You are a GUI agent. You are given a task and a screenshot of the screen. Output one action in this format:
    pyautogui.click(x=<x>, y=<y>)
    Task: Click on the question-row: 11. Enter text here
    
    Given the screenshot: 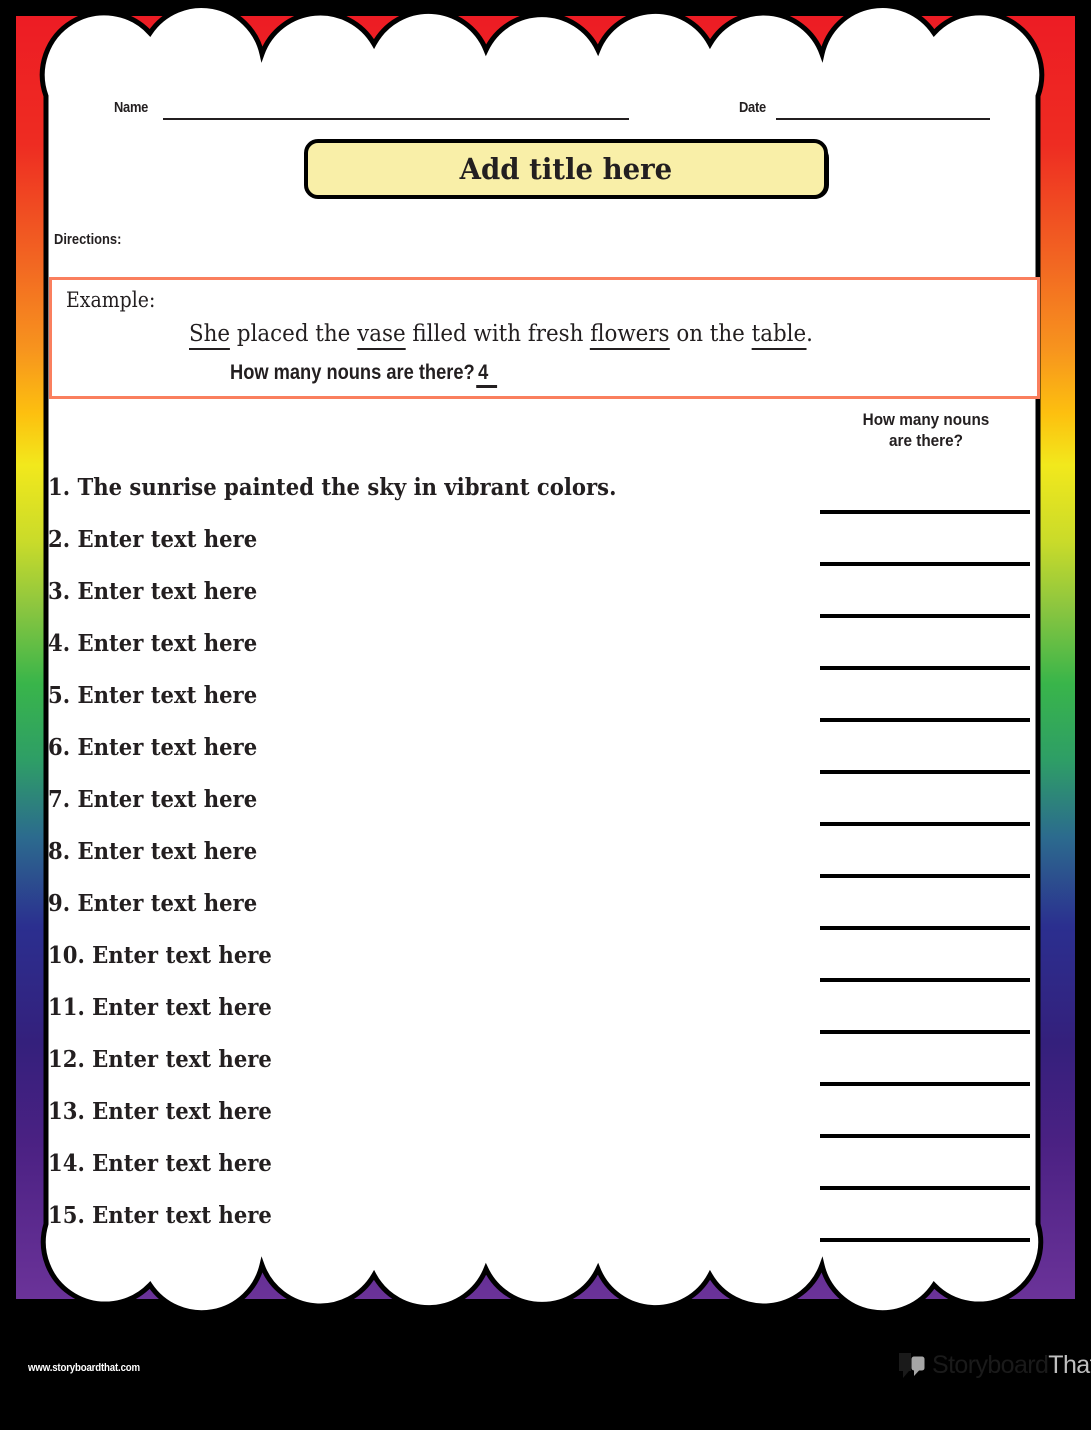 What is the action you would take?
    pyautogui.click(x=423, y=1020)
    